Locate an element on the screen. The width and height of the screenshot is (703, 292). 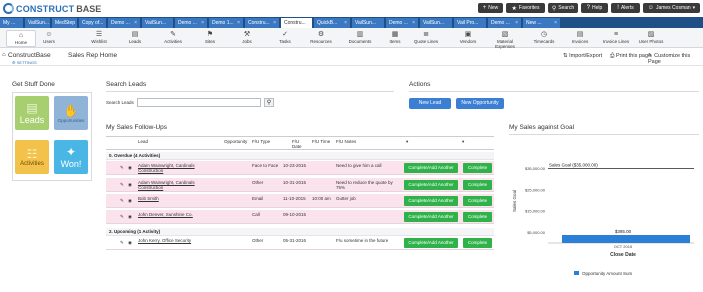
nav-jobs: ⚒ Jobs is located at coordinates (247, 38).